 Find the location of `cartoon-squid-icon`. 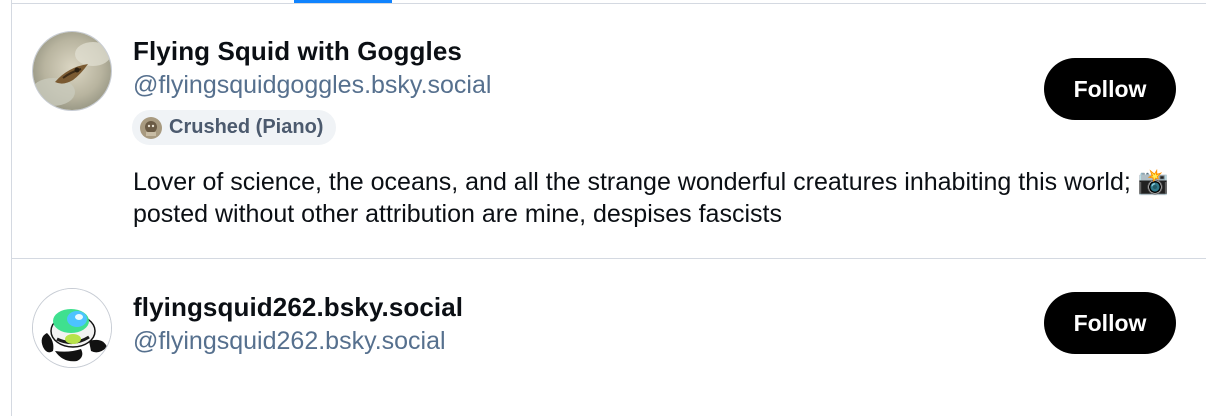

cartoon-squid-icon is located at coordinates (72, 328).